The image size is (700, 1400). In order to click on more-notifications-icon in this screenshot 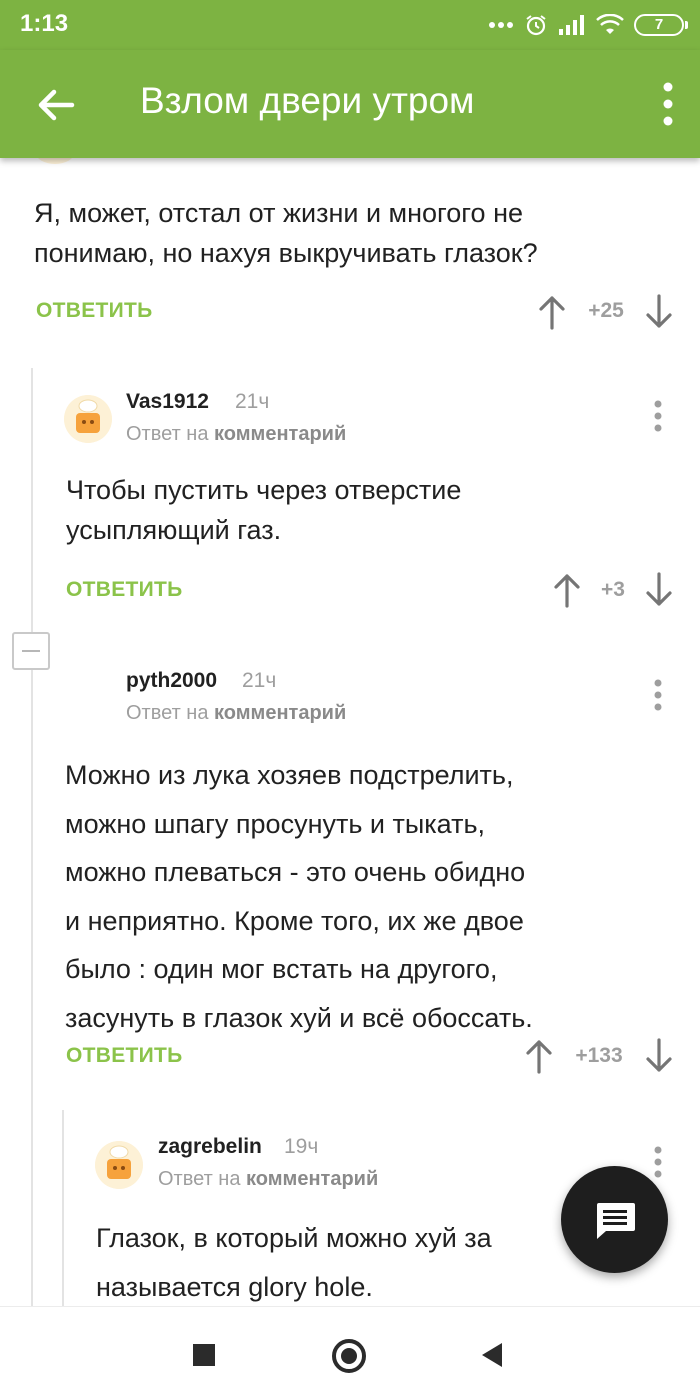, I will do `click(501, 25)`.